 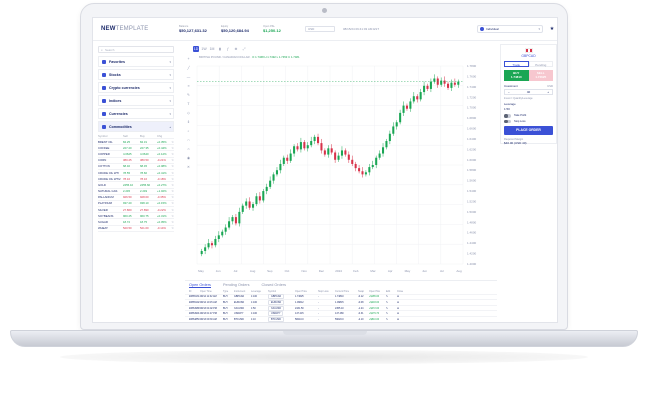 I want to click on timeframe-1w-button: 1W, so click(x=204, y=49).